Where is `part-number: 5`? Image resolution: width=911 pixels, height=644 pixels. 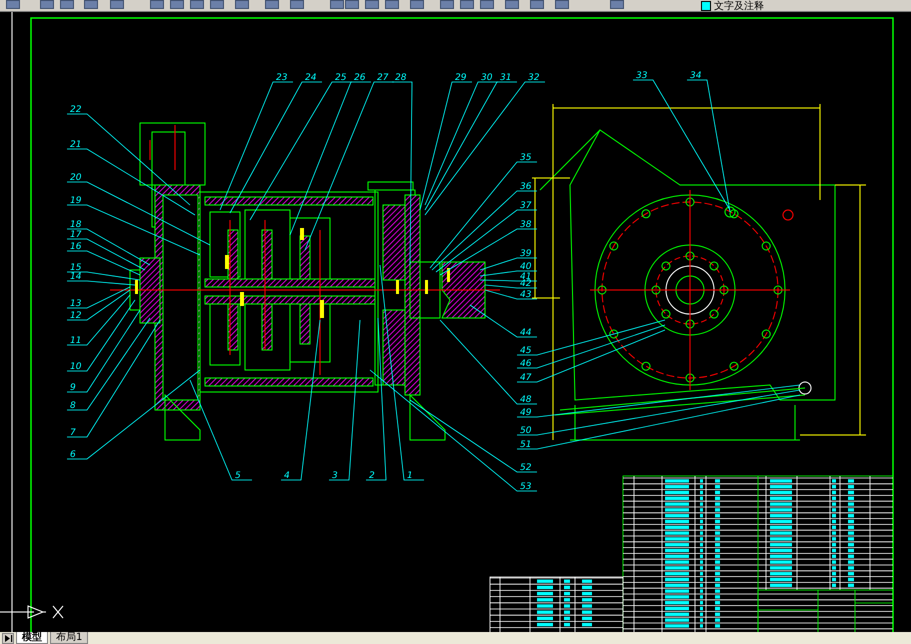
part-number: 5 is located at coordinates (238, 476).